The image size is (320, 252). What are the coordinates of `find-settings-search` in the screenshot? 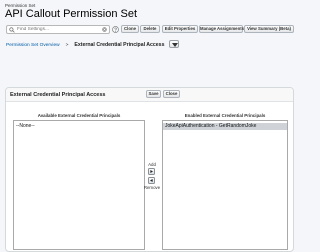 It's located at (58, 29).